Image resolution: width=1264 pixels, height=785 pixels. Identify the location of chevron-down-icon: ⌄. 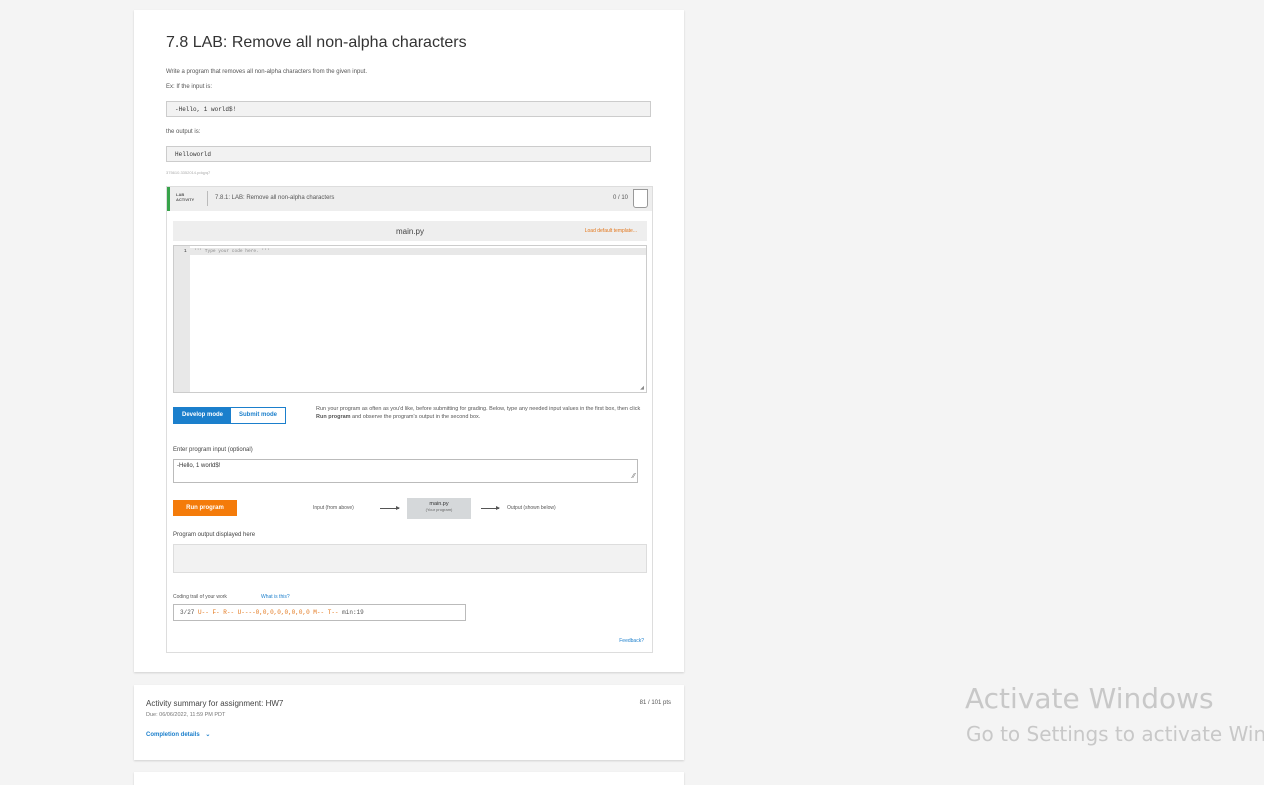
(208, 735).